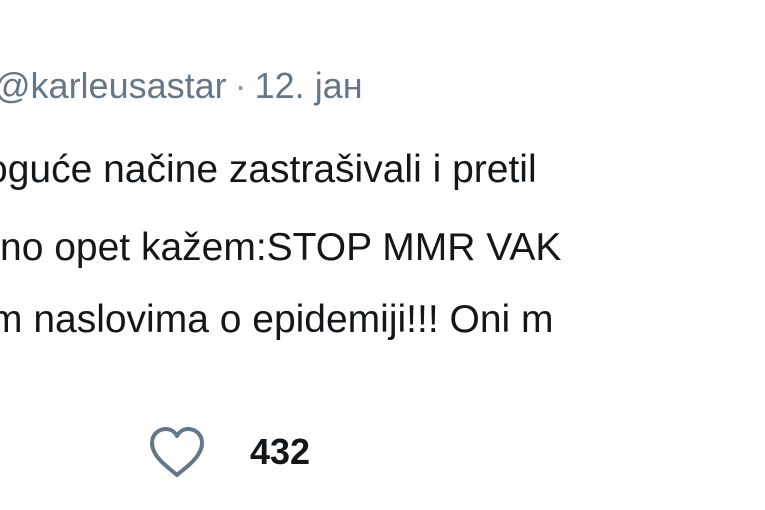 Image resolution: width=765 pixels, height=510 pixels. I want to click on tweet-header: @karleusastar · 12. јан, so click(181, 86).